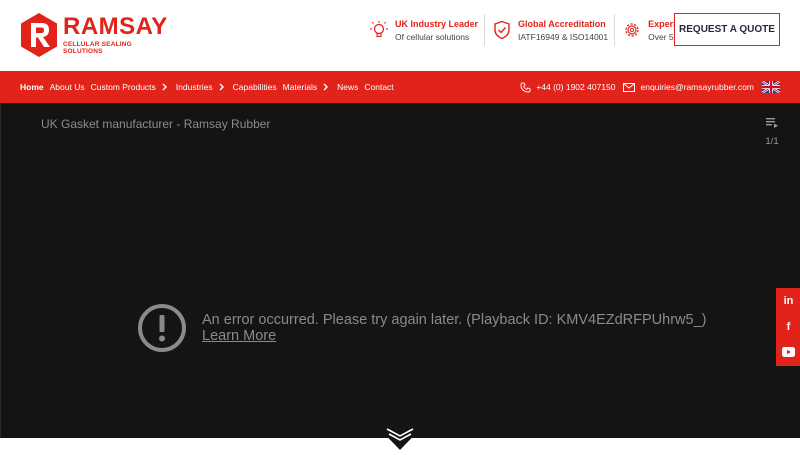 Image resolution: width=800 pixels, height=455 pixels. I want to click on phone-number: +44 (0) 1902 407150, so click(576, 87).